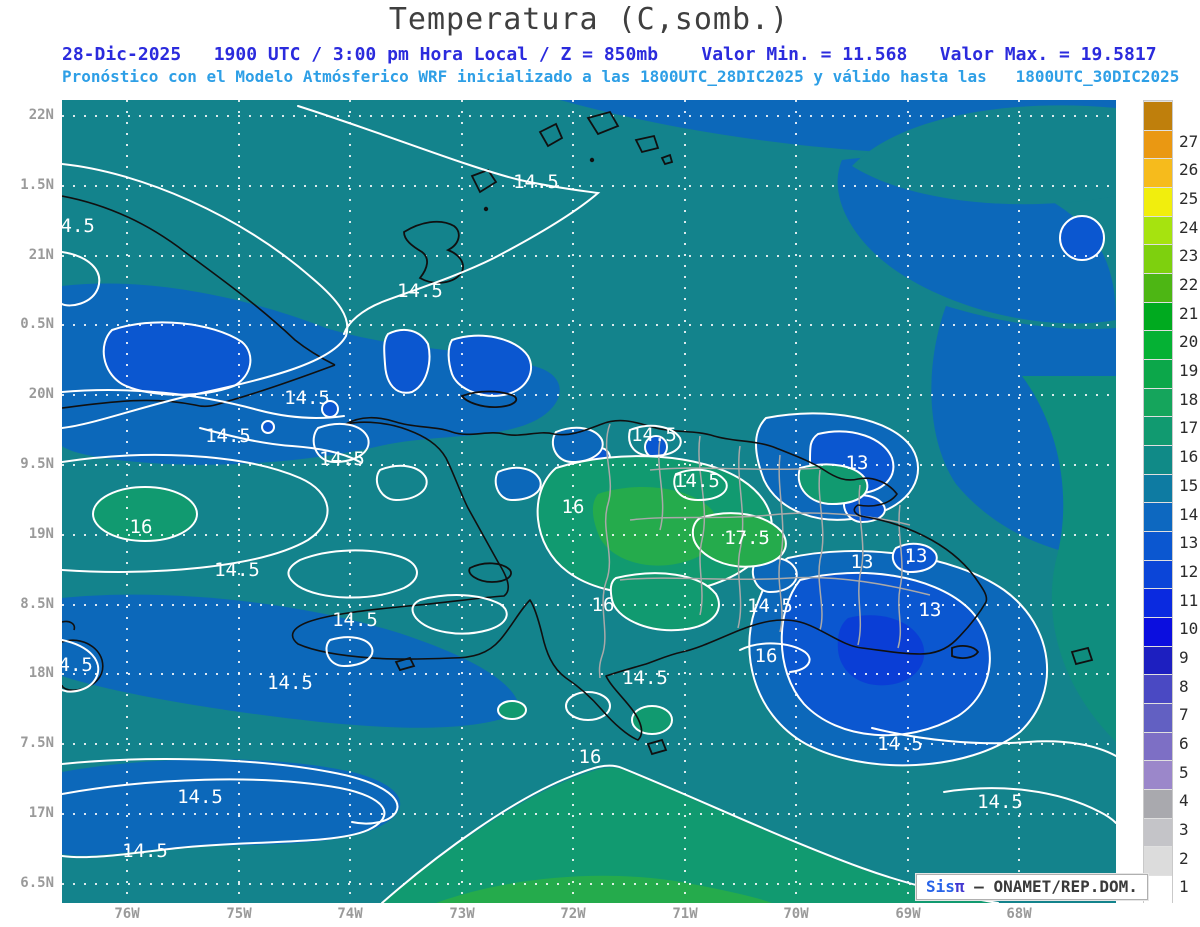 The image size is (1200, 927). I want to click on colorbar-tick-label: 26, so click(1189, 170).